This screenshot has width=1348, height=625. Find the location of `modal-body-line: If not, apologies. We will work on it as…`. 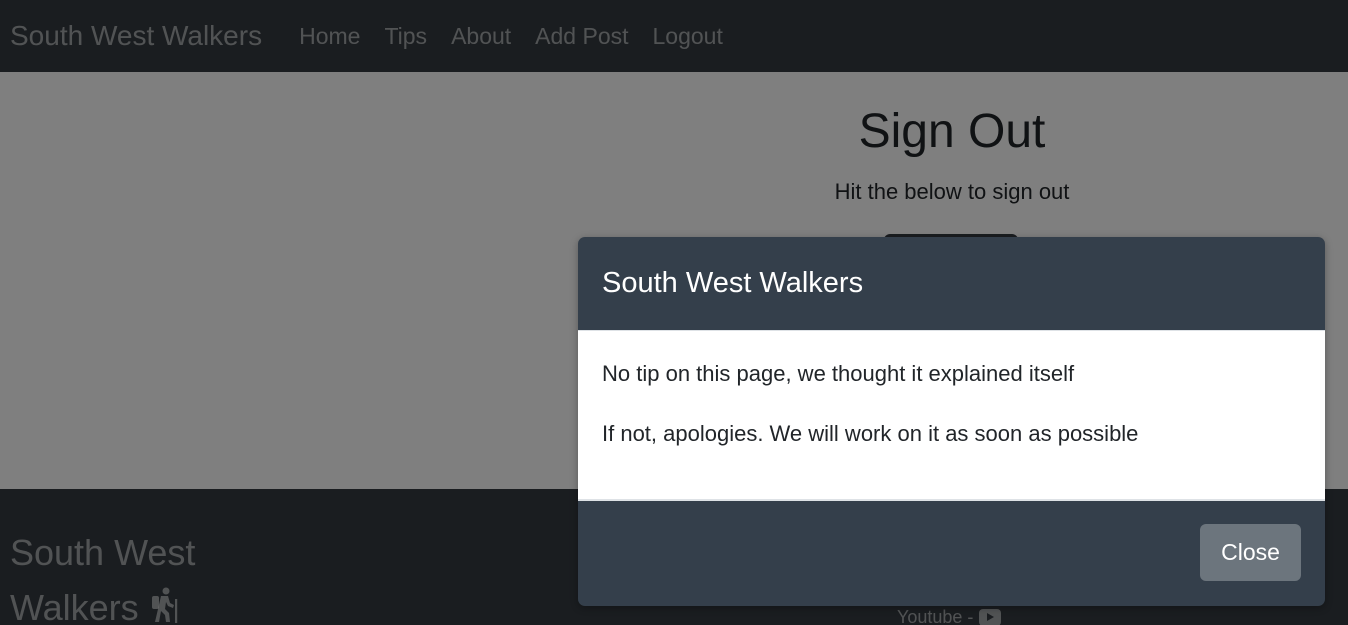

modal-body-line: If not, apologies. We will work on it as… is located at coordinates (870, 433).